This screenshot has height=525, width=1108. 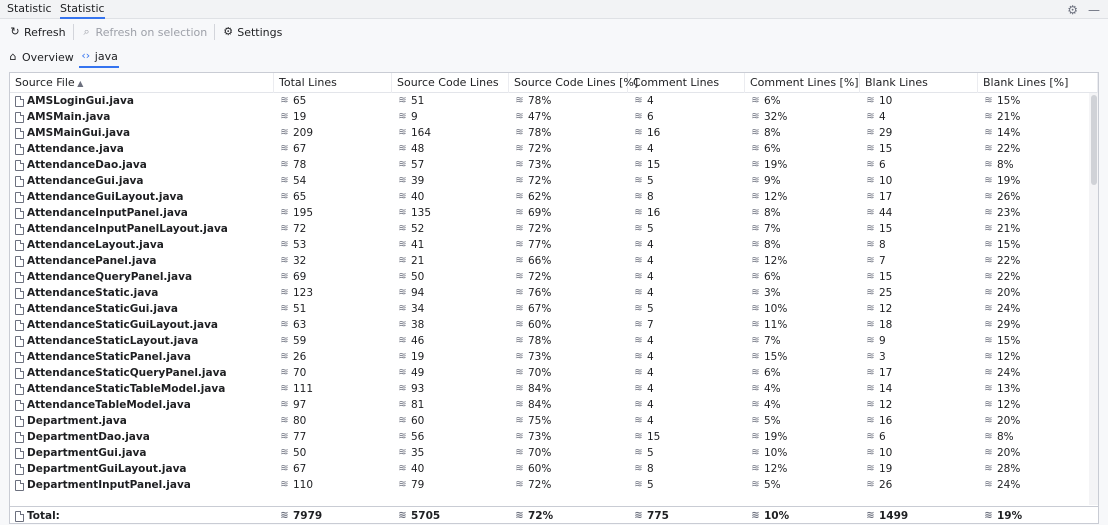 What do you see at coordinates (300, 101) in the screenshot?
I see `cell-value: 65` at bounding box center [300, 101].